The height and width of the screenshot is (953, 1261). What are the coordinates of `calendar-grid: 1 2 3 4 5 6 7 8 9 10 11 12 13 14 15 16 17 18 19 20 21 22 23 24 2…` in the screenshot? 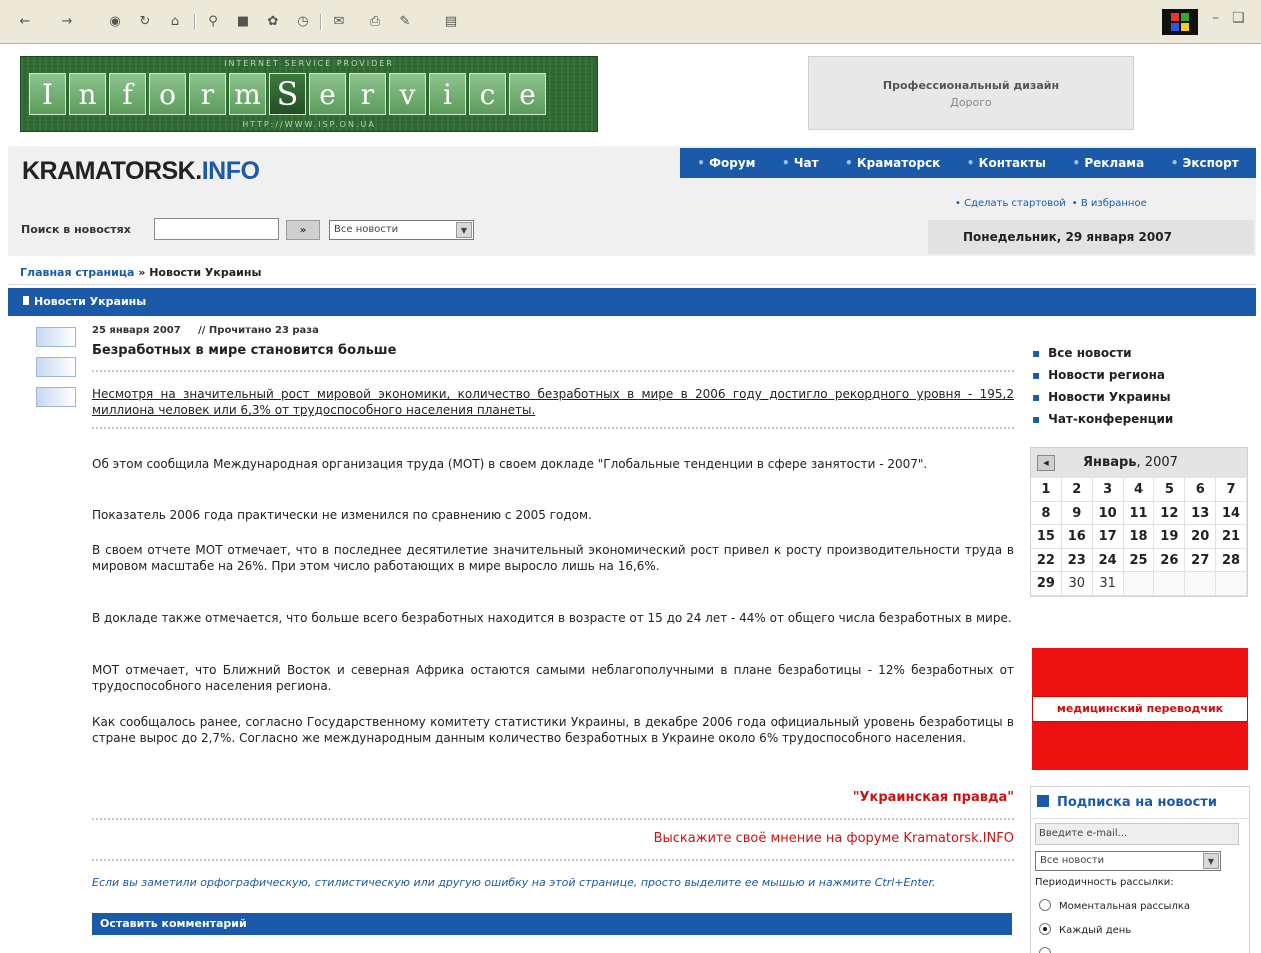 It's located at (1139, 537).